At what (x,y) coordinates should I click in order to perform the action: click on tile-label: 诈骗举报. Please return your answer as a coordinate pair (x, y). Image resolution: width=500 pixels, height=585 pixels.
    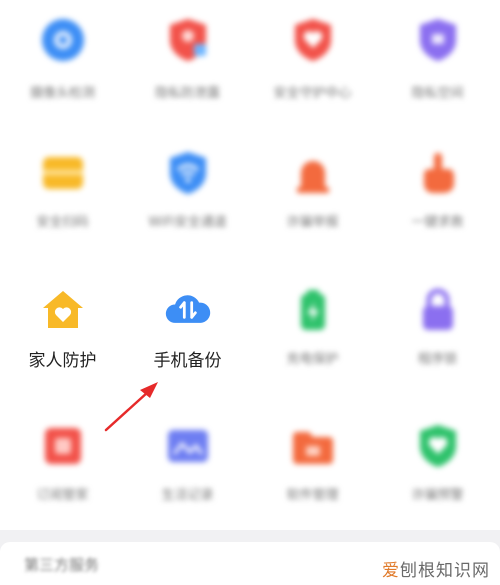
    Looking at the image, I should click on (312, 222).